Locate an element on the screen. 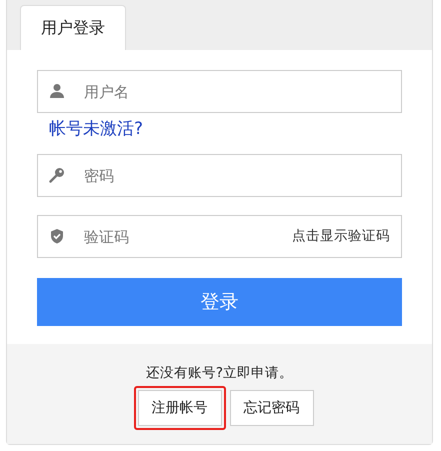  input-field: 密码 is located at coordinates (219, 175).